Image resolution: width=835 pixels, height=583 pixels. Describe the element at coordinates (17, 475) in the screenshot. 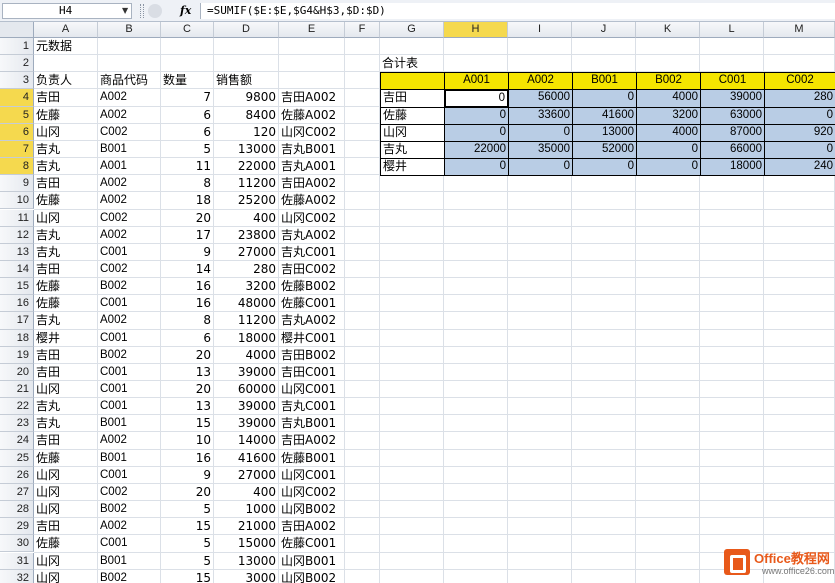

I see `row-header-26: 26` at that location.